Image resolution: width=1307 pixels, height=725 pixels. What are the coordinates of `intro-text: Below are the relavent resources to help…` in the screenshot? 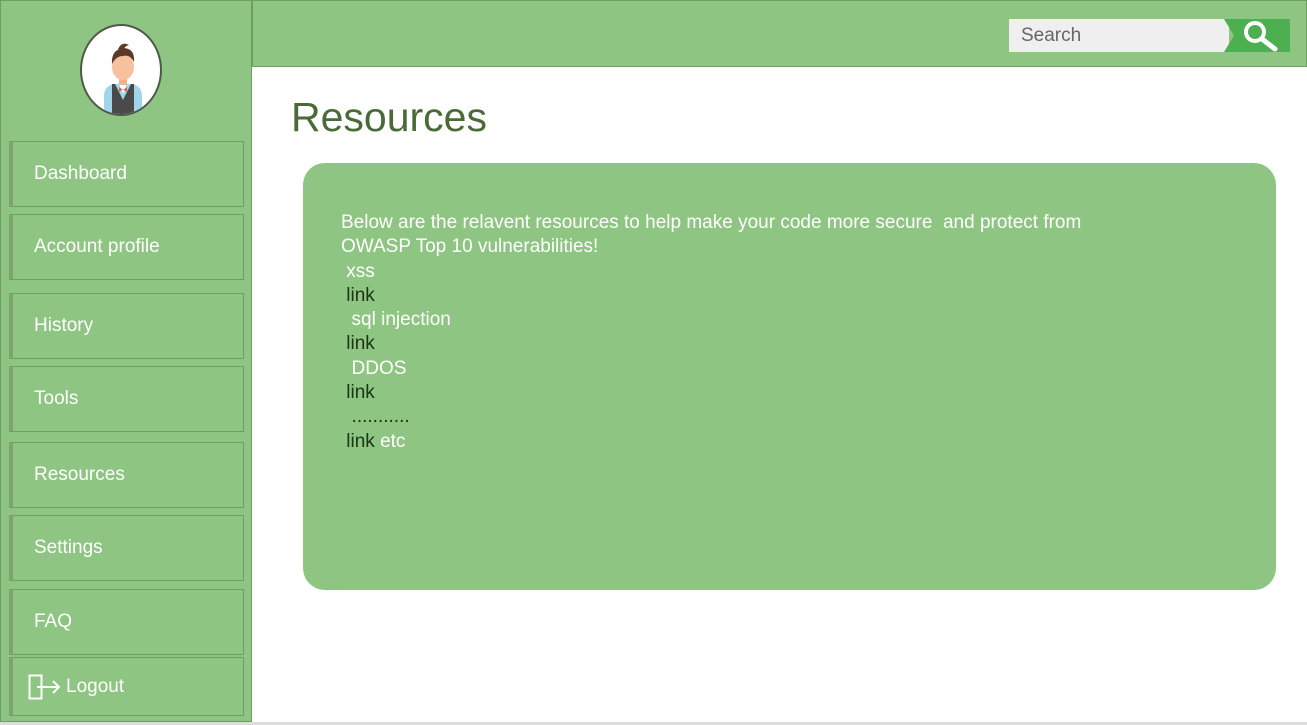 It's located at (711, 222).